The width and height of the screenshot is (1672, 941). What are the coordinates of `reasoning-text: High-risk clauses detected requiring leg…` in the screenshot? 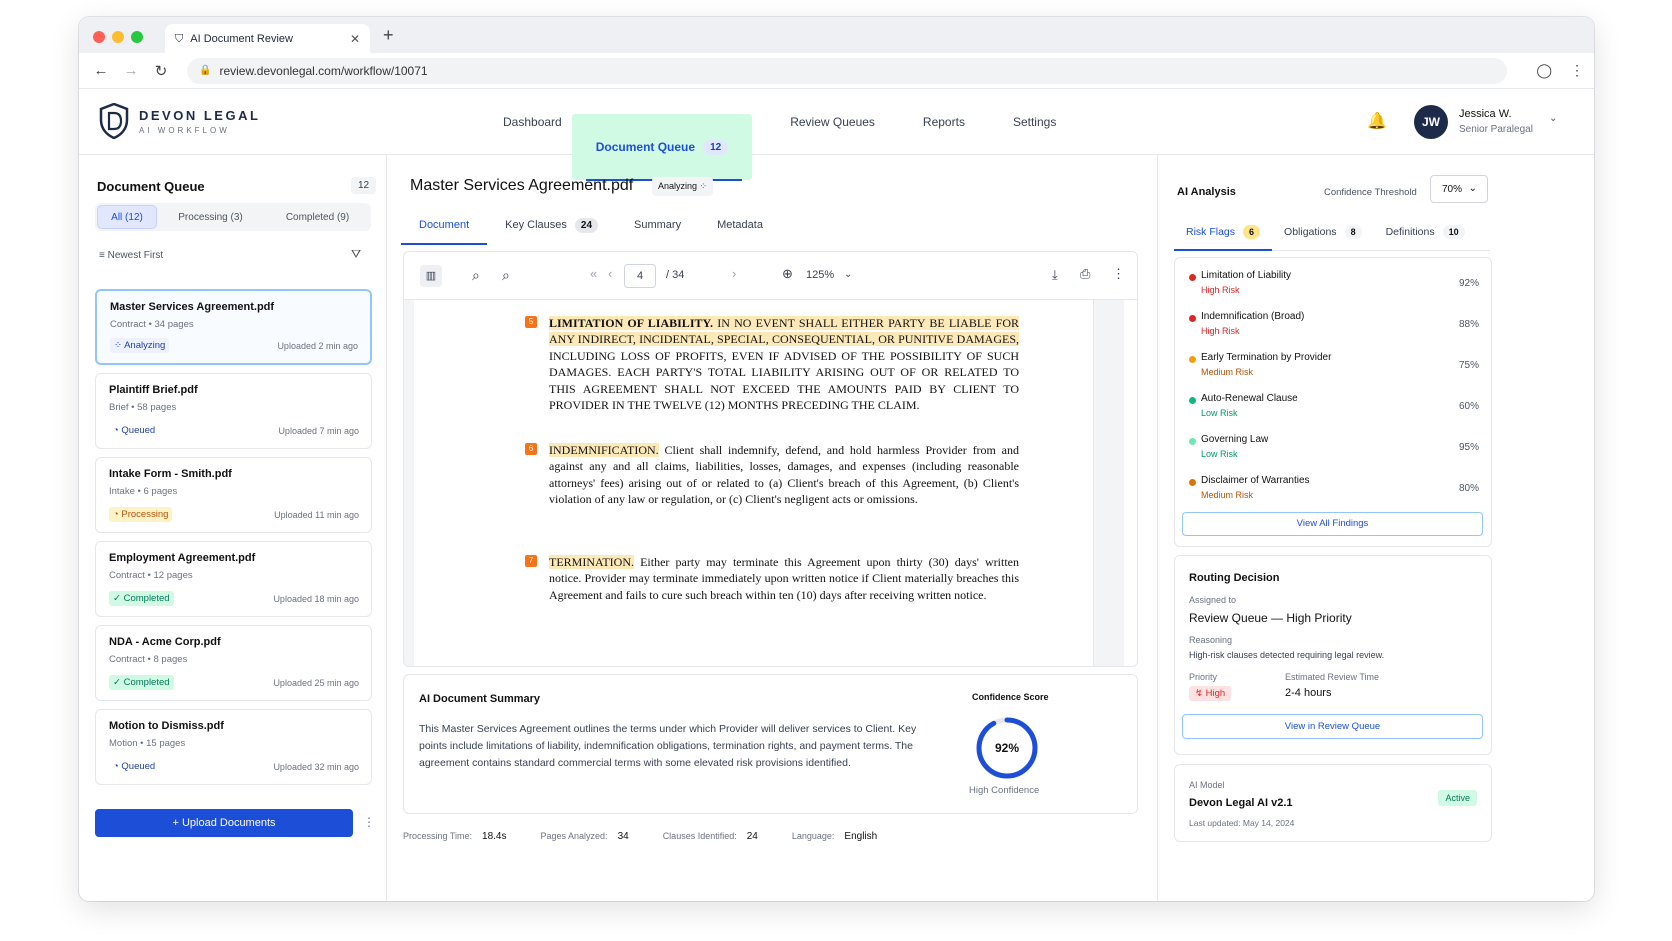 It's located at (1287, 655).